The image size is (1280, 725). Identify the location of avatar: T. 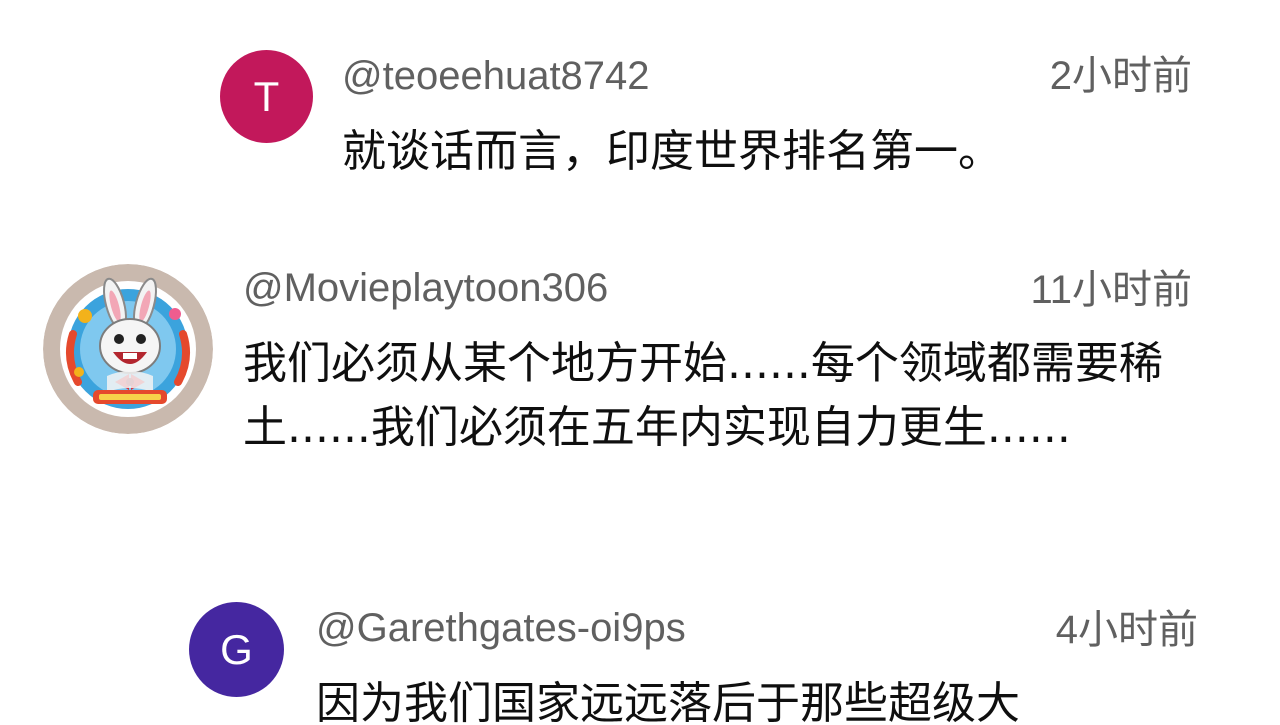
(266, 96).